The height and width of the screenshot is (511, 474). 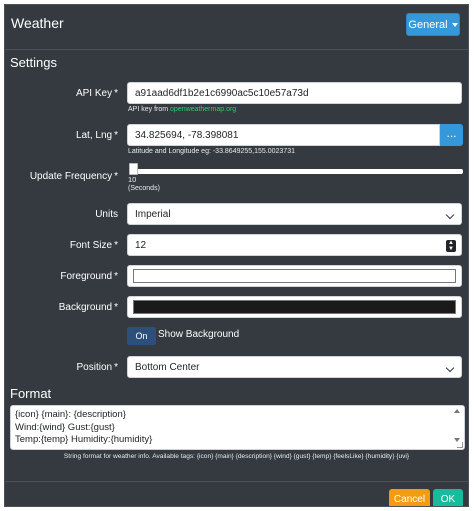 What do you see at coordinates (133, 169) in the screenshot?
I see `update-frequency-slider-handle` at bounding box center [133, 169].